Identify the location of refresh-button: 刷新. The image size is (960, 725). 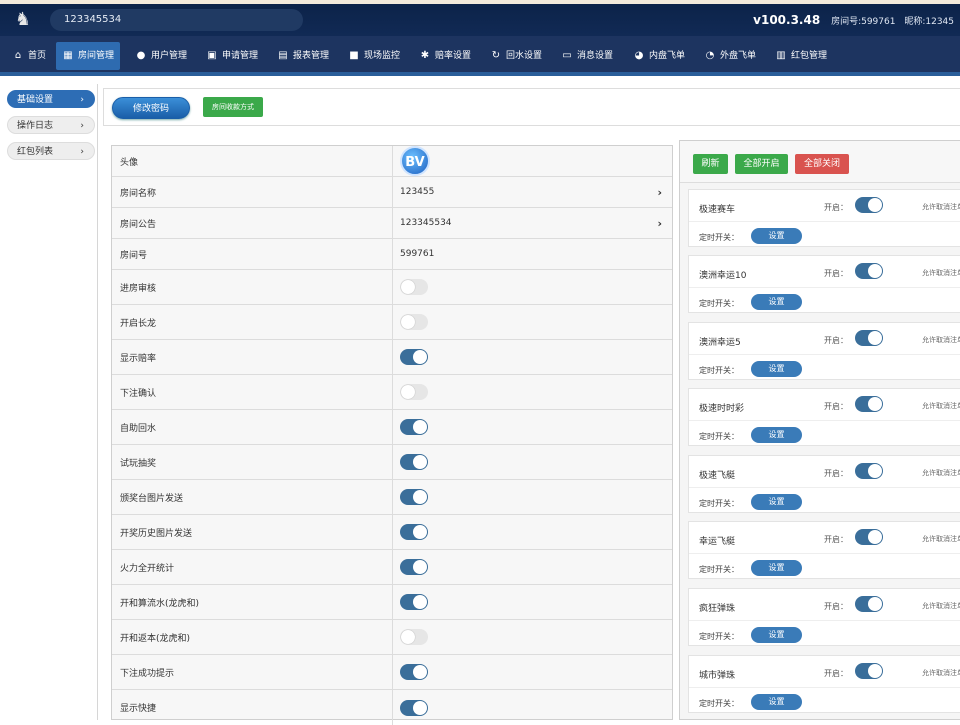
(710, 164).